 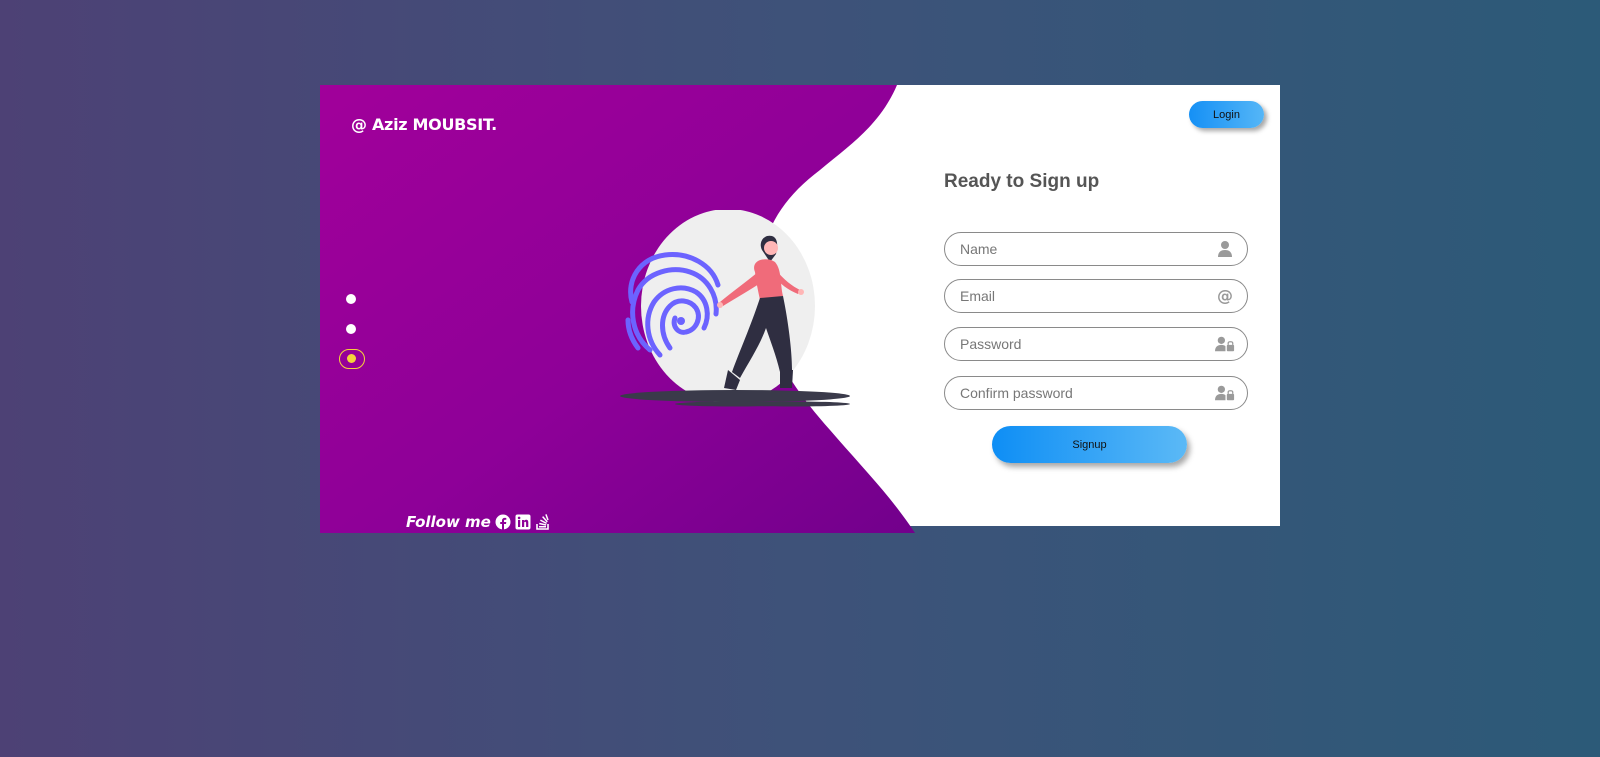 I want to click on linkedin-icon, so click(x=523, y=522).